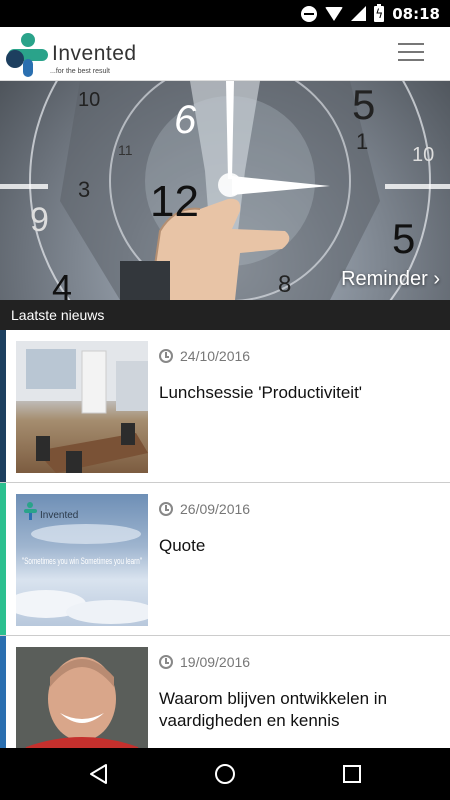 The image size is (450, 800). I want to click on news-date-row: 19/09/2016, so click(204, 662).